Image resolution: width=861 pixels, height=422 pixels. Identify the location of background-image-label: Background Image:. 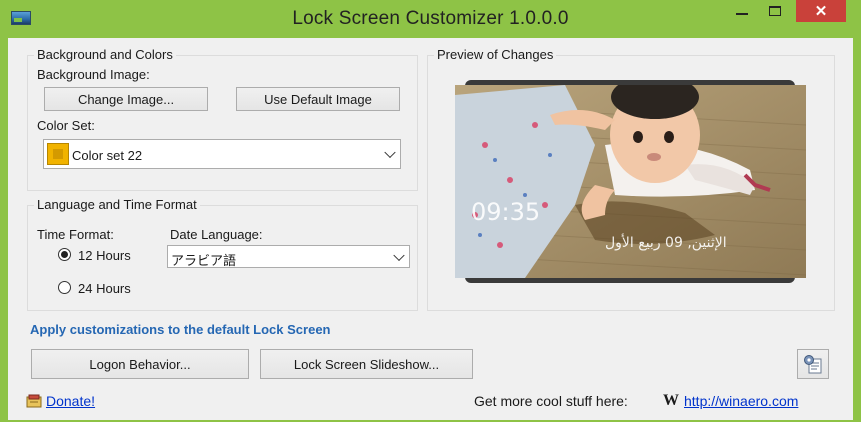
(93, 74).